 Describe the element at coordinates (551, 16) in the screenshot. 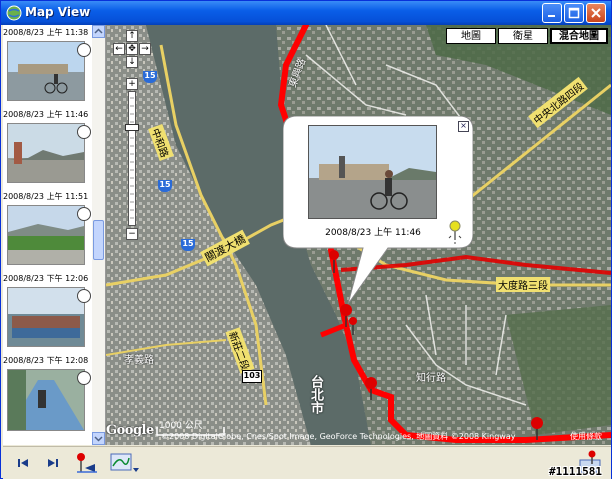

I see `minimize-icon` at that location.